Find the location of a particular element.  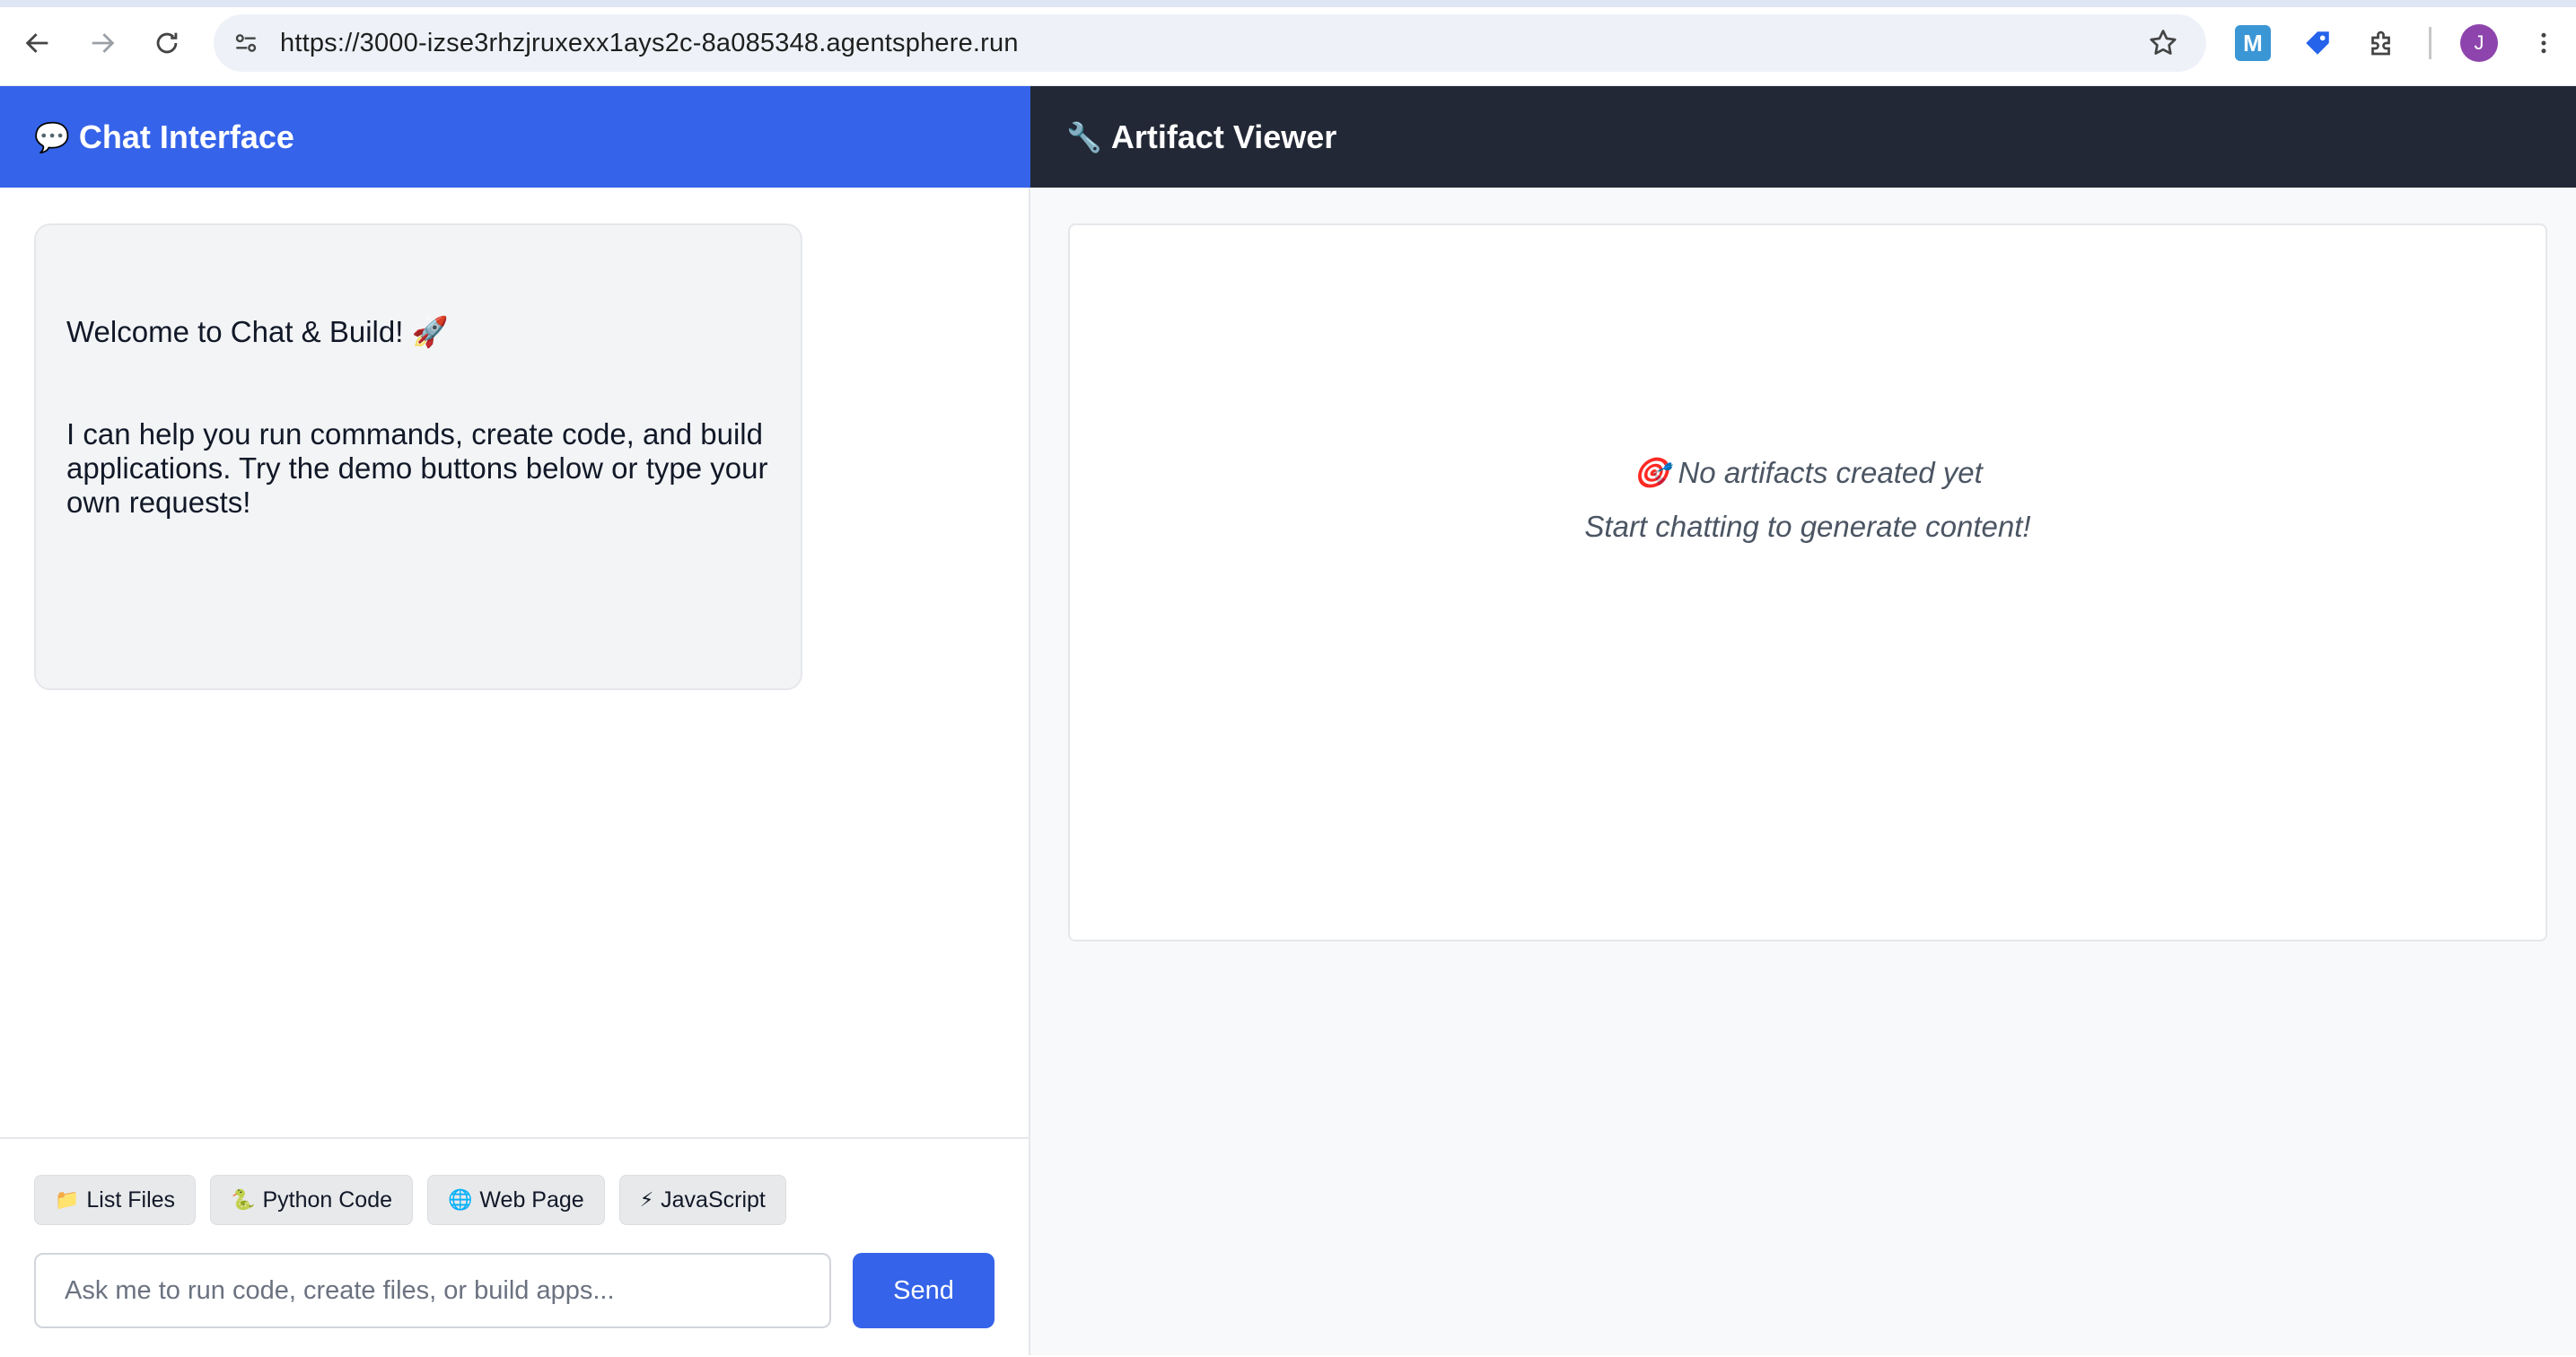

extension-tag-icon is located at coordinates (2317, 43).